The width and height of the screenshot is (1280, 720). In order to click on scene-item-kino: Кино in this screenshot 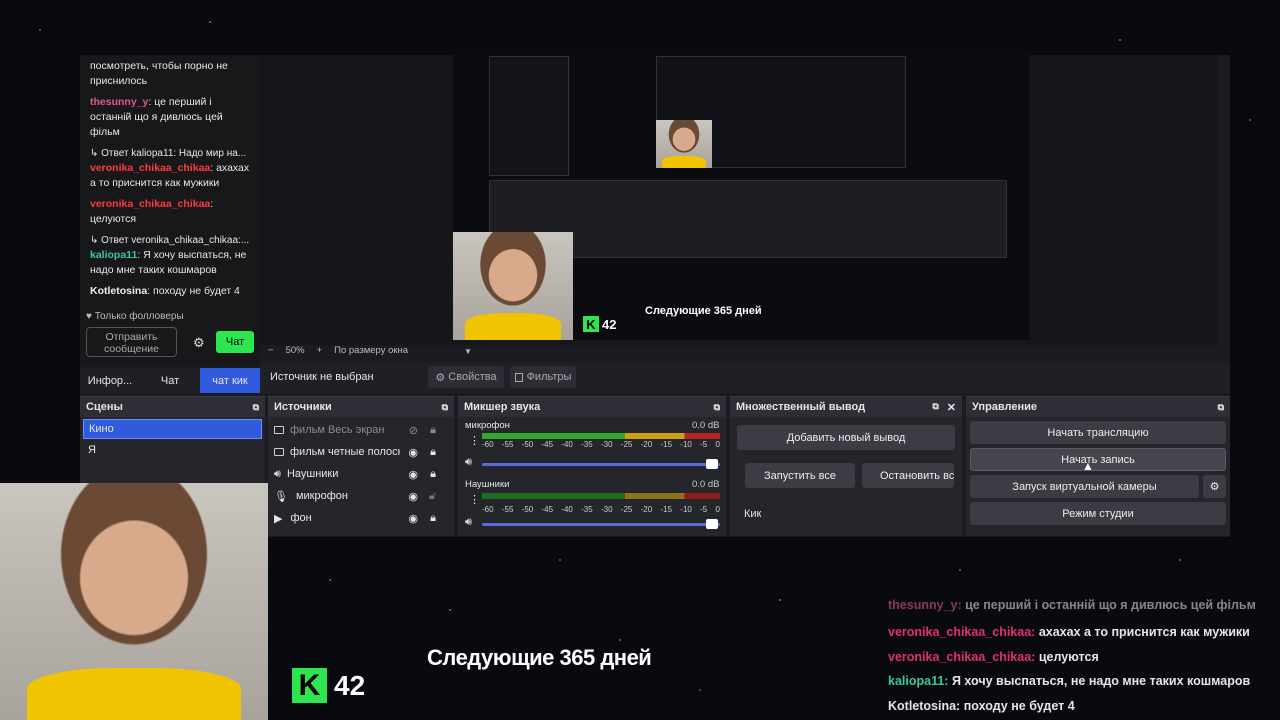, I will do `click(172, 429)`.